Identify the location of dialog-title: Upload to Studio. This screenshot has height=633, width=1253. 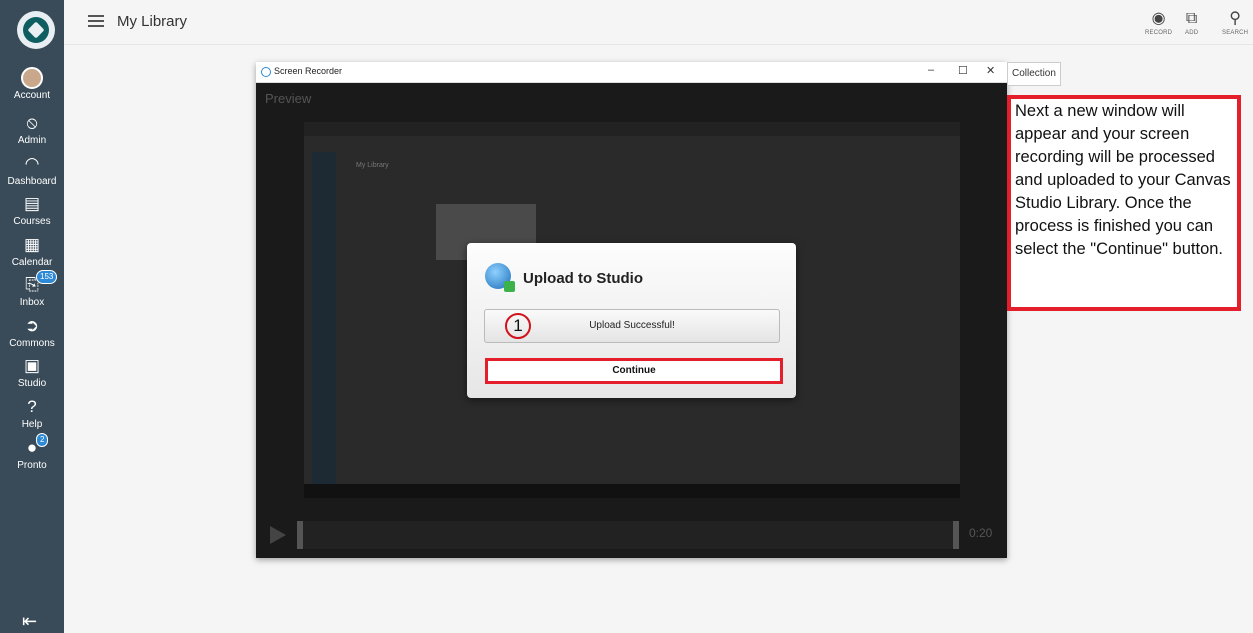
(583, 278).